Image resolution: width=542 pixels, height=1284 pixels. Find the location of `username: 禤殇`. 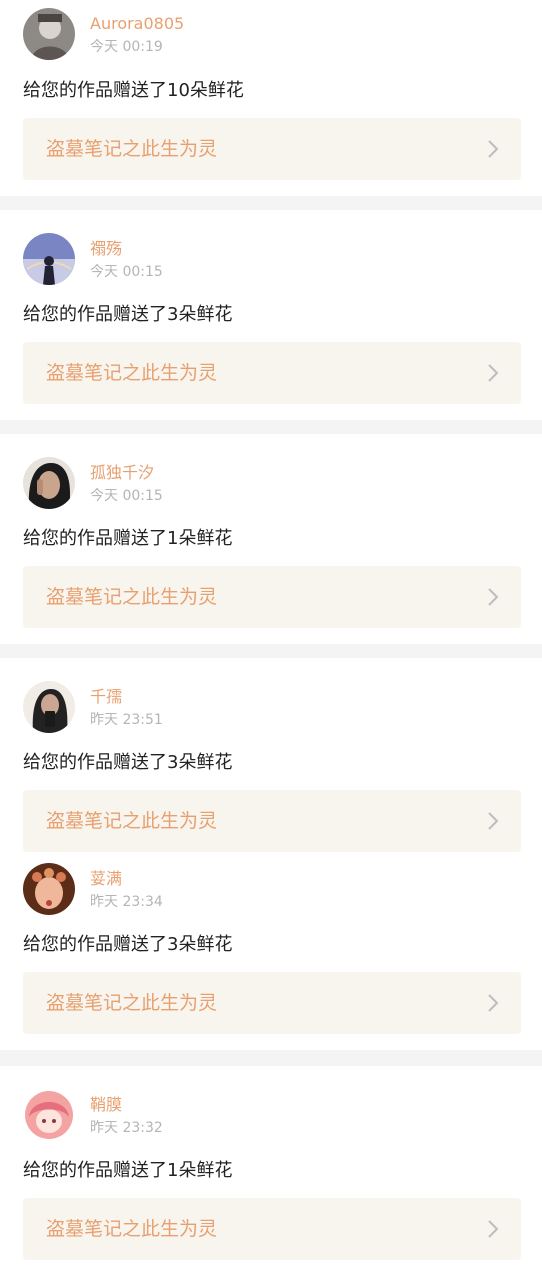

username: 禤殇 is located at coordinates (106, 249).